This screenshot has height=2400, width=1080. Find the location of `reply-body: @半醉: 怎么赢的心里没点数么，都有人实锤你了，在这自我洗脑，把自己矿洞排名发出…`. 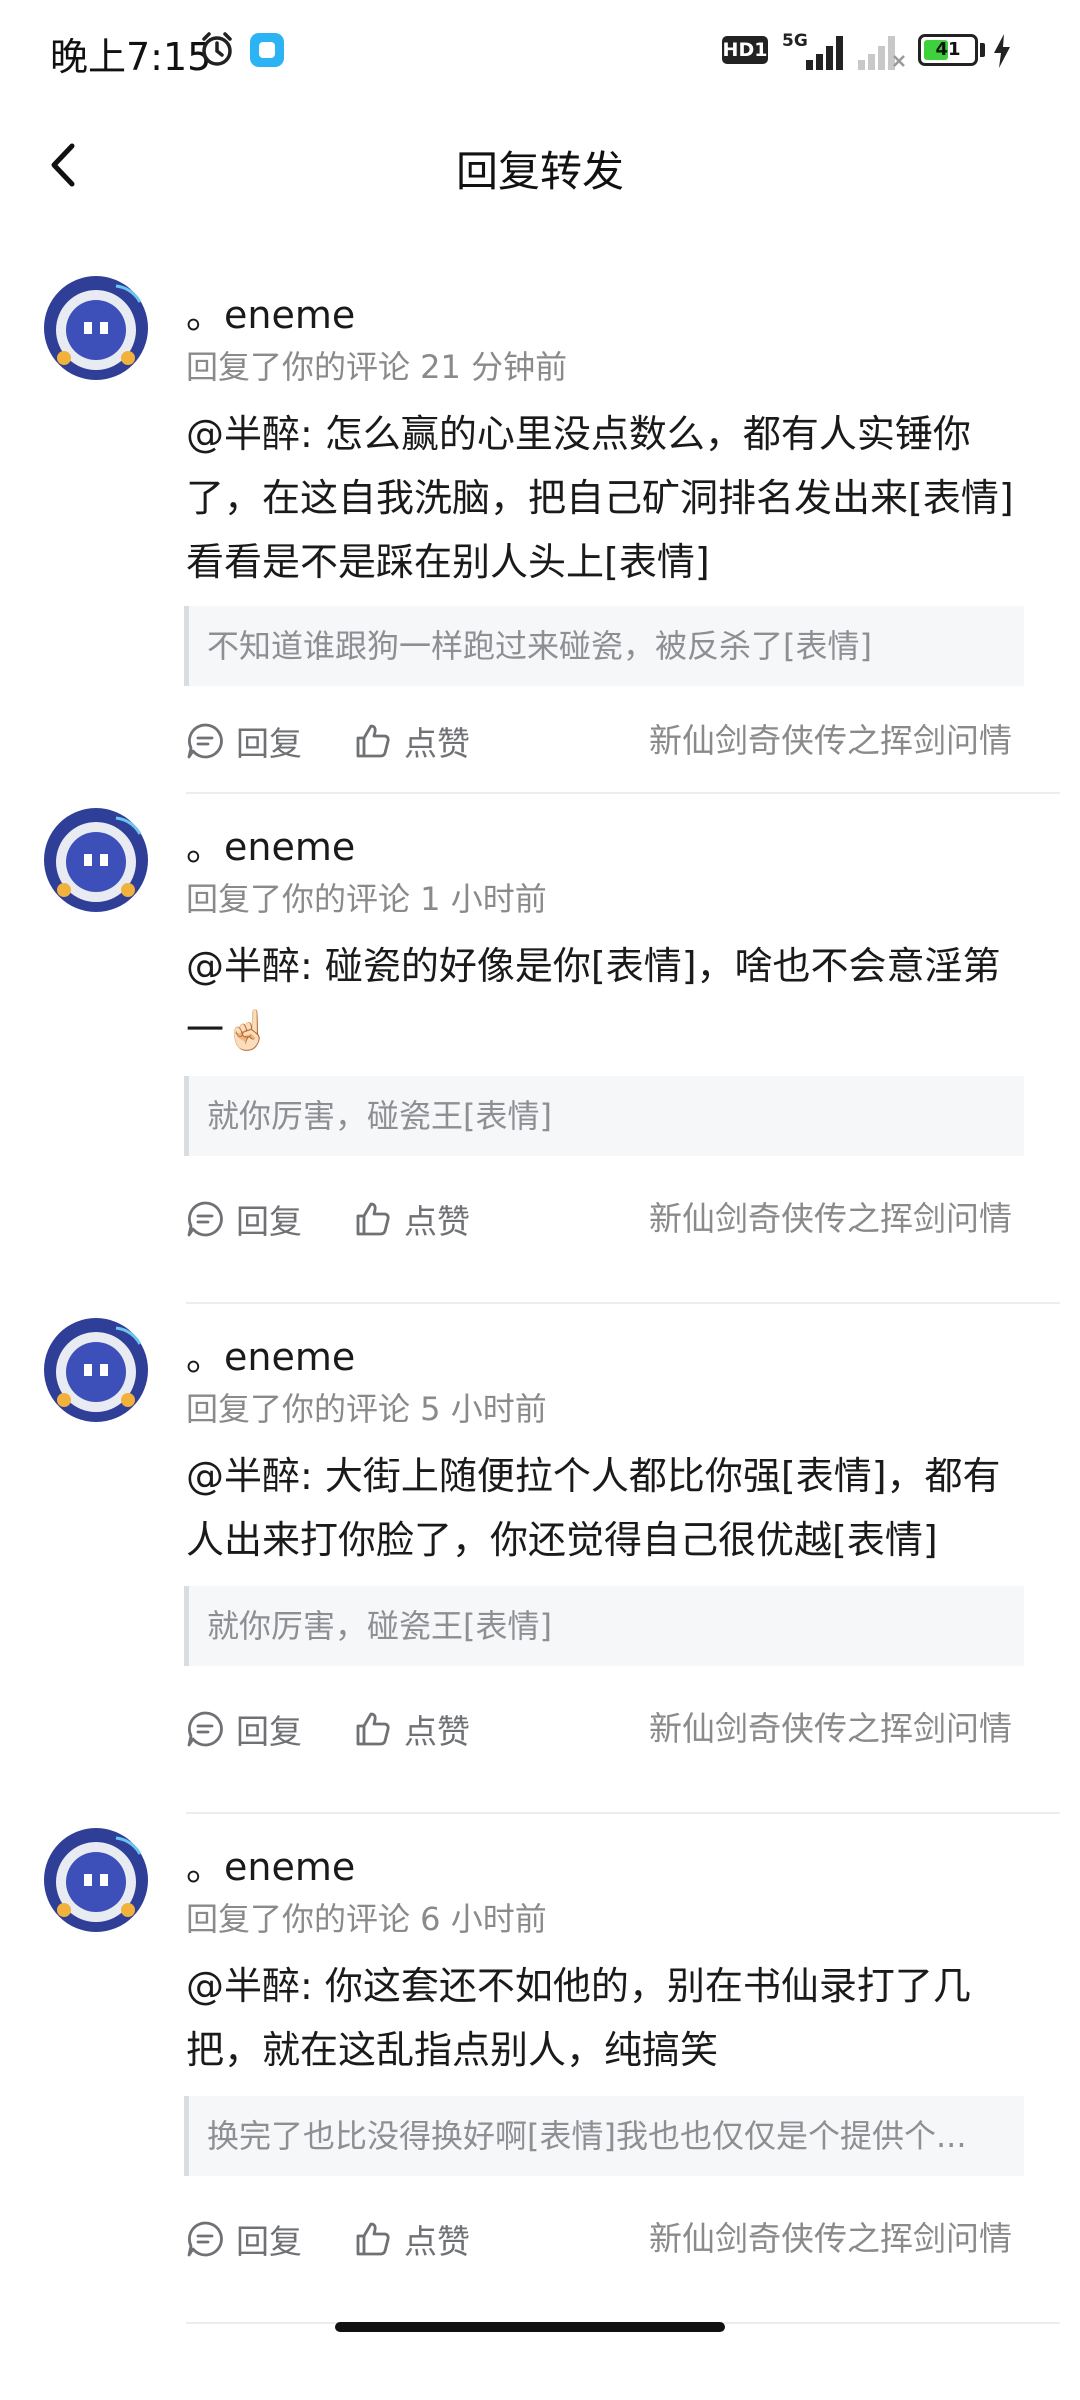

reply-body: @半醉: 怎么赢的心里没点数么，都有人实锤你了，在这自我洗脑，把自己矿洞排名发出… is located at coordinates (606, 498).